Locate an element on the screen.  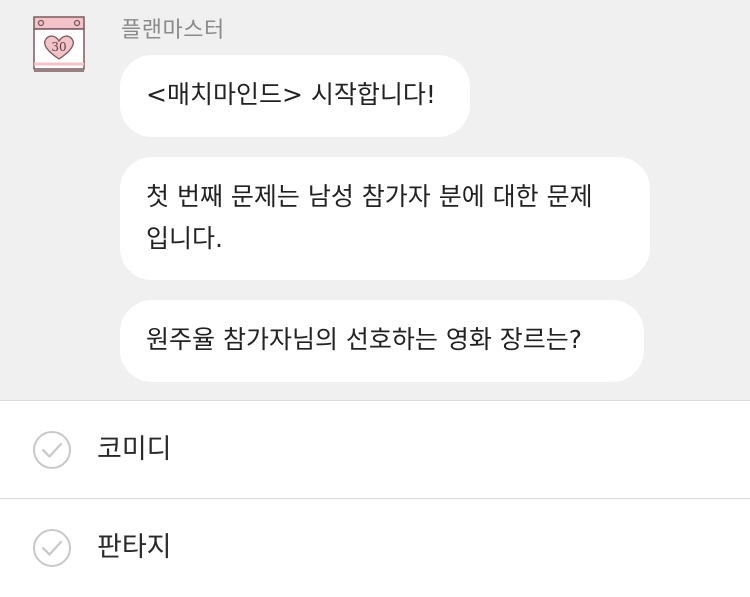
calendar-heart-icon: 30 is located at coordinates (59, 44).